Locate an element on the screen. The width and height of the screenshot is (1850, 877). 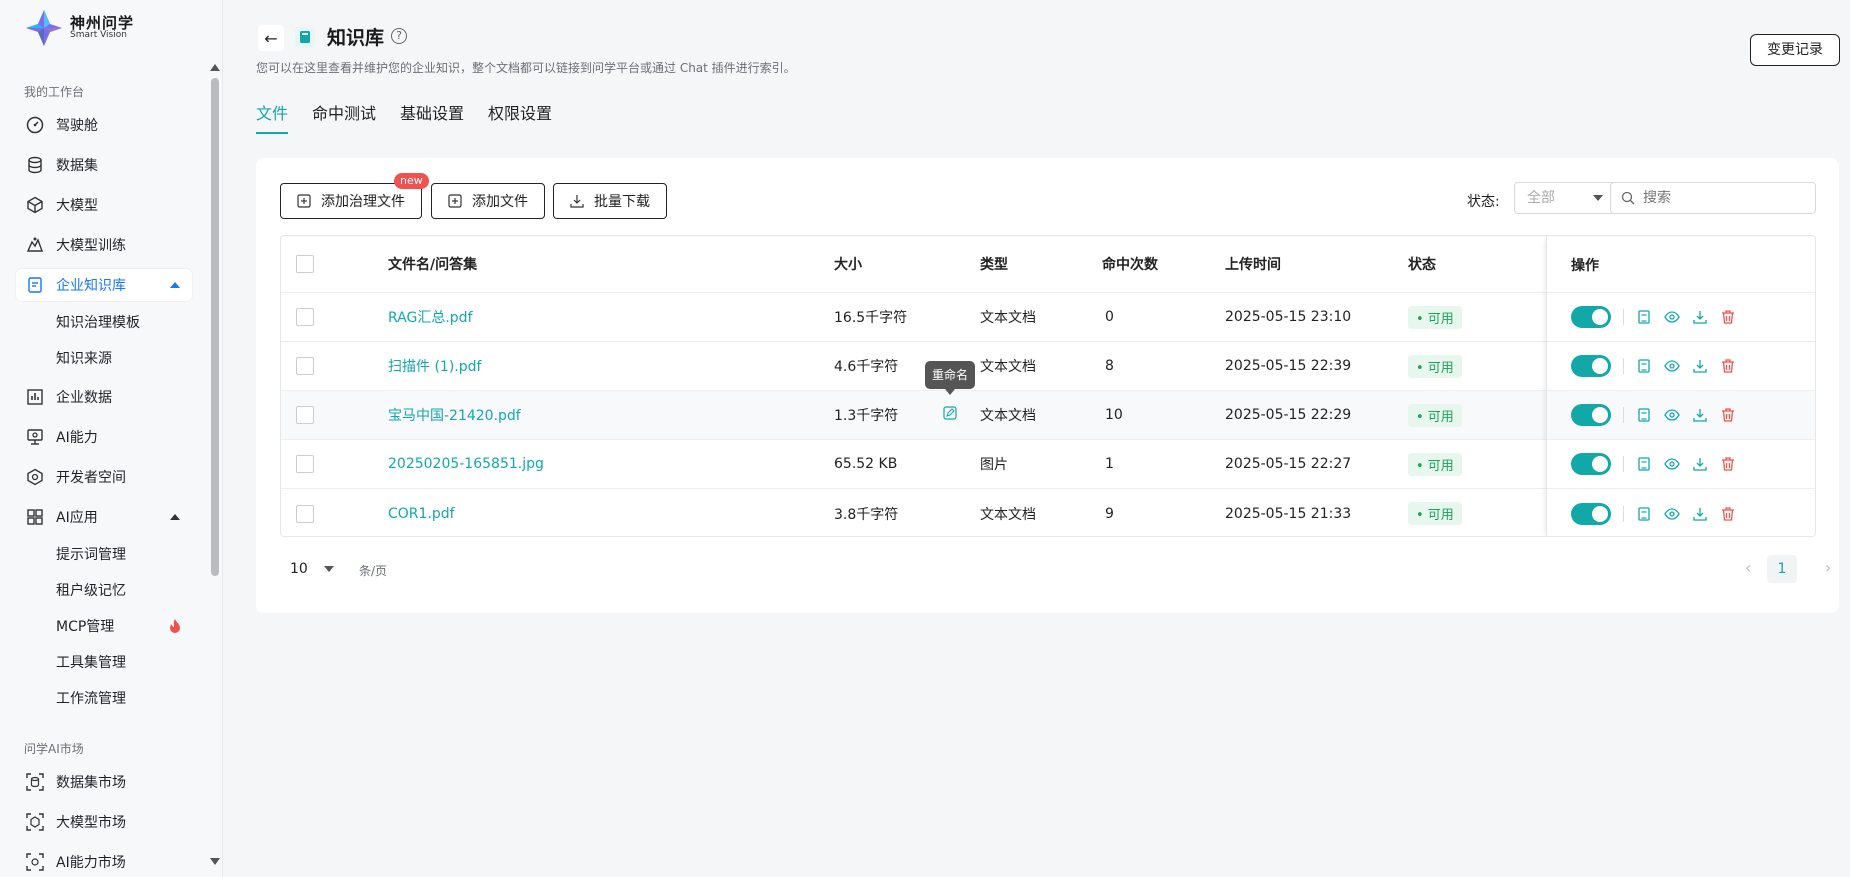
file-name-link: RAG汇总.pdf is located at coordinates (430, 317).